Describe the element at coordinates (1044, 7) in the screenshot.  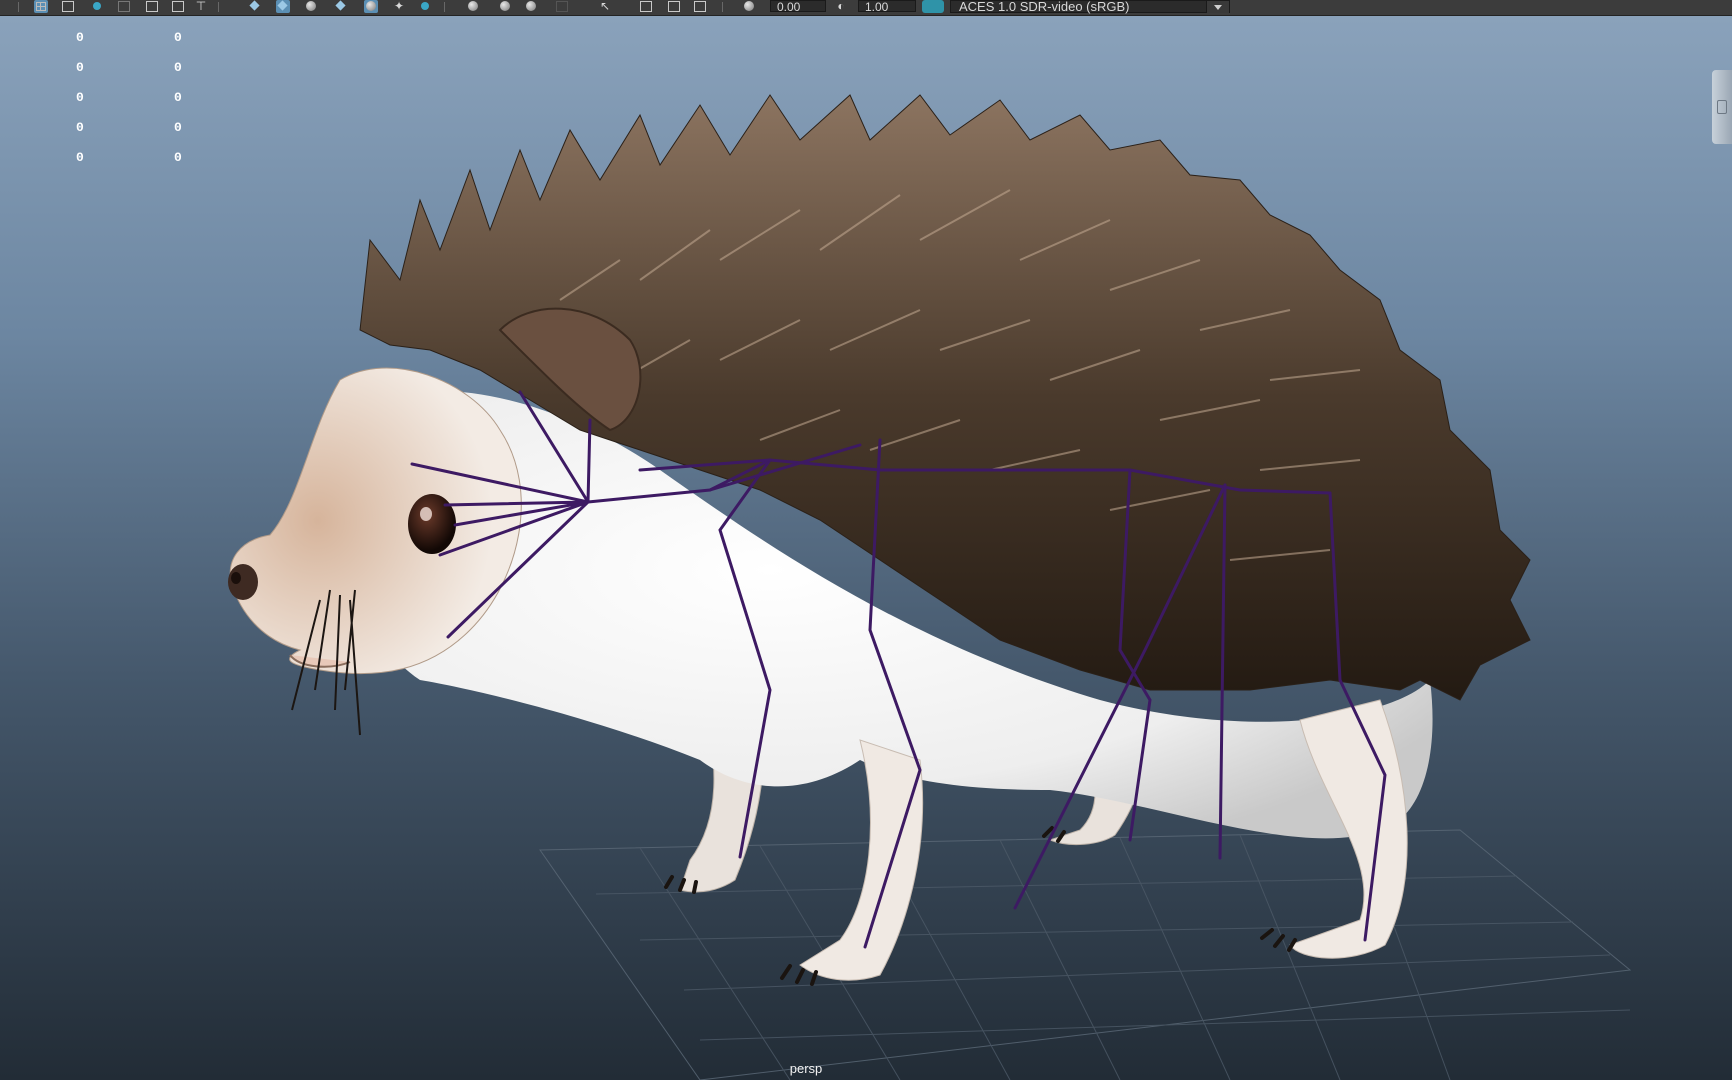
I see `color-space-label: ACES 1.0 SDR-video (sRGB)` at that location.